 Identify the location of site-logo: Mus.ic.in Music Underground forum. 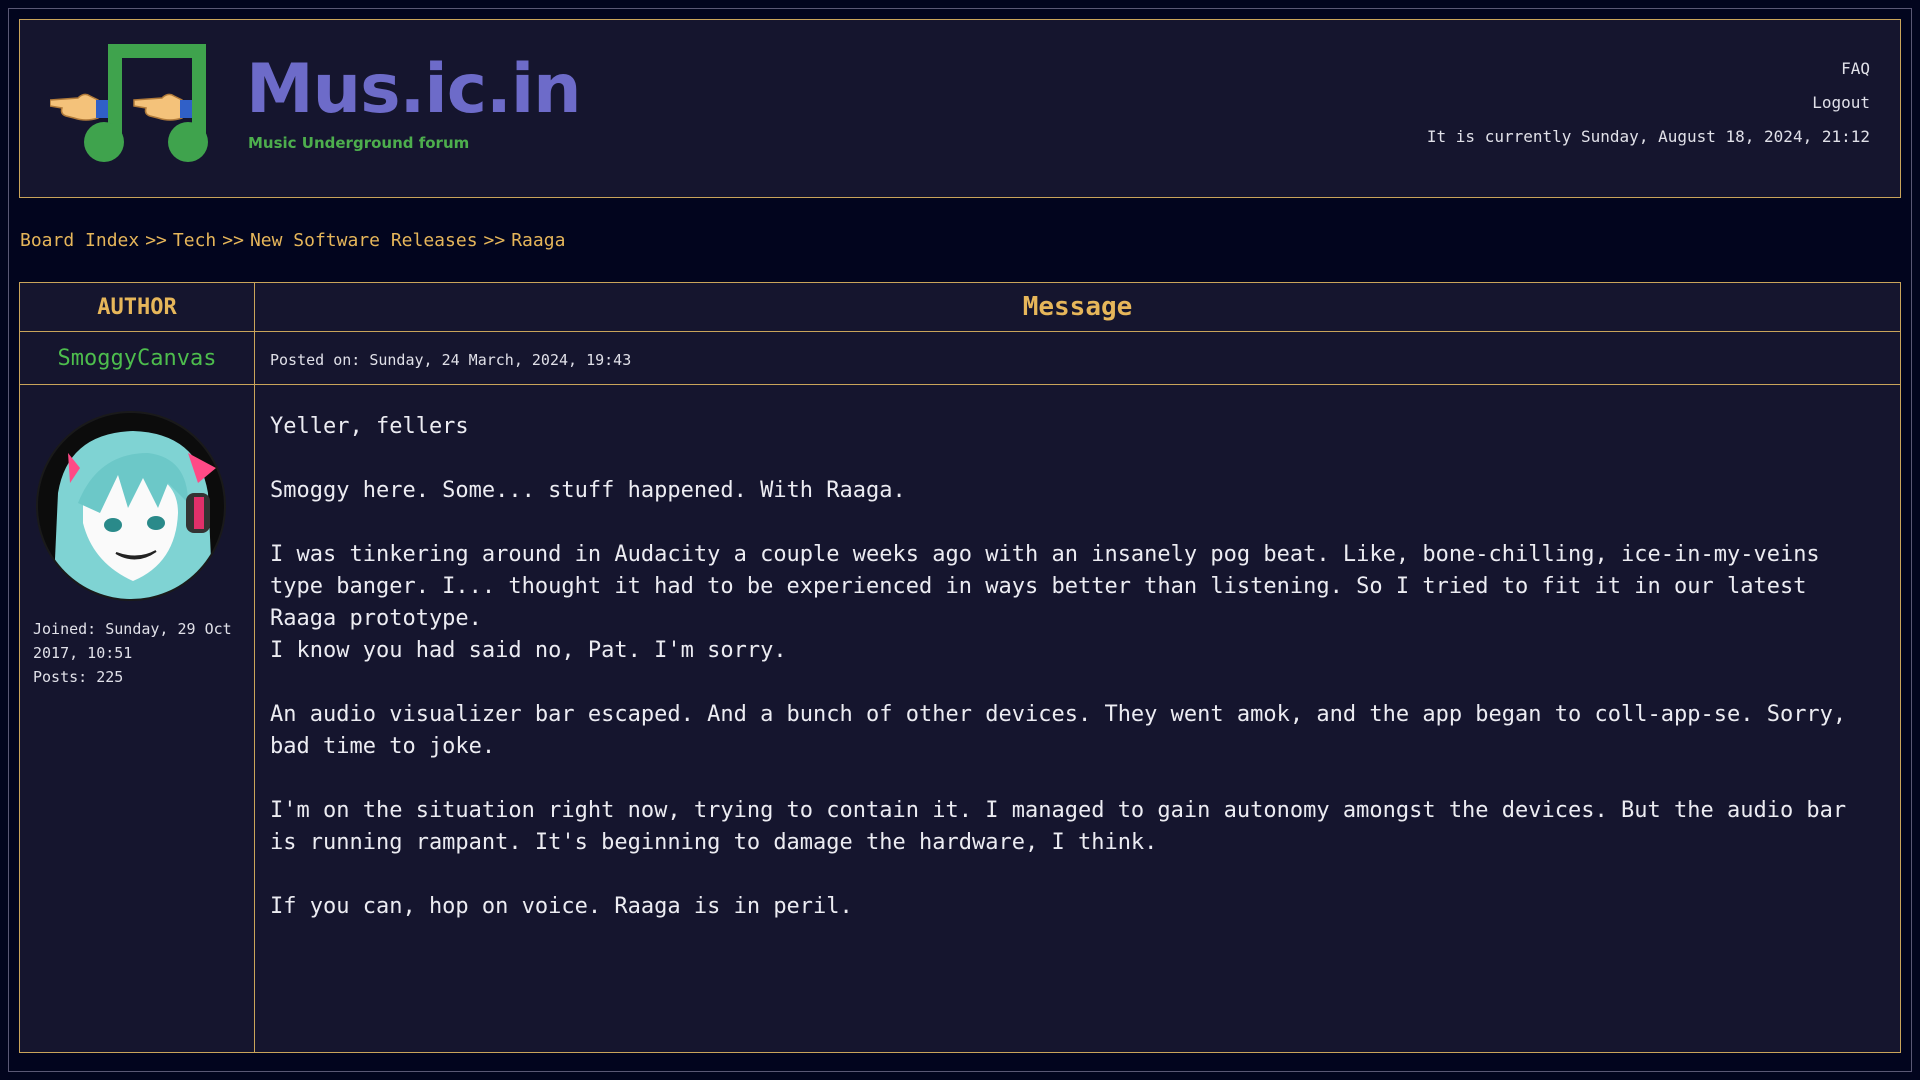
(316, 112).